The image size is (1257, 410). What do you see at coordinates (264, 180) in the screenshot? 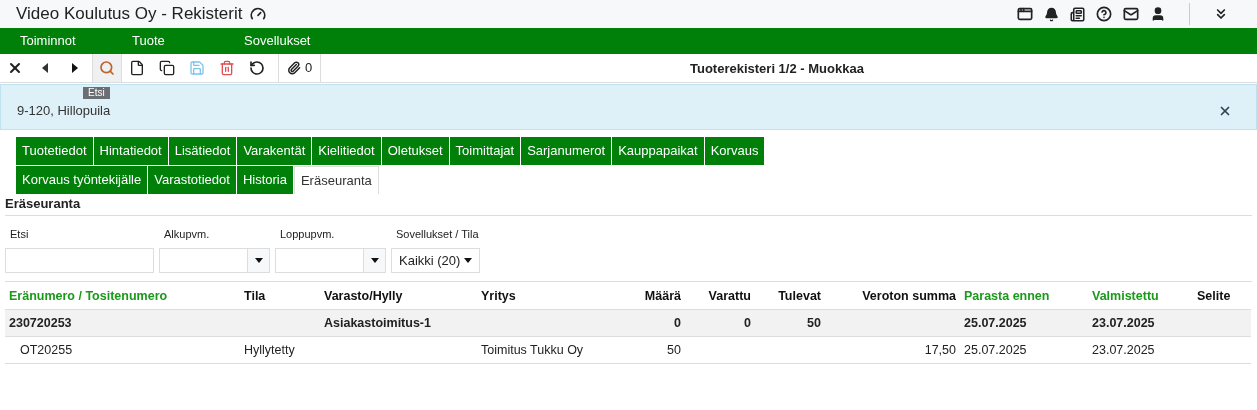
I see `tab: Historia` at bounding box center [264, 180].